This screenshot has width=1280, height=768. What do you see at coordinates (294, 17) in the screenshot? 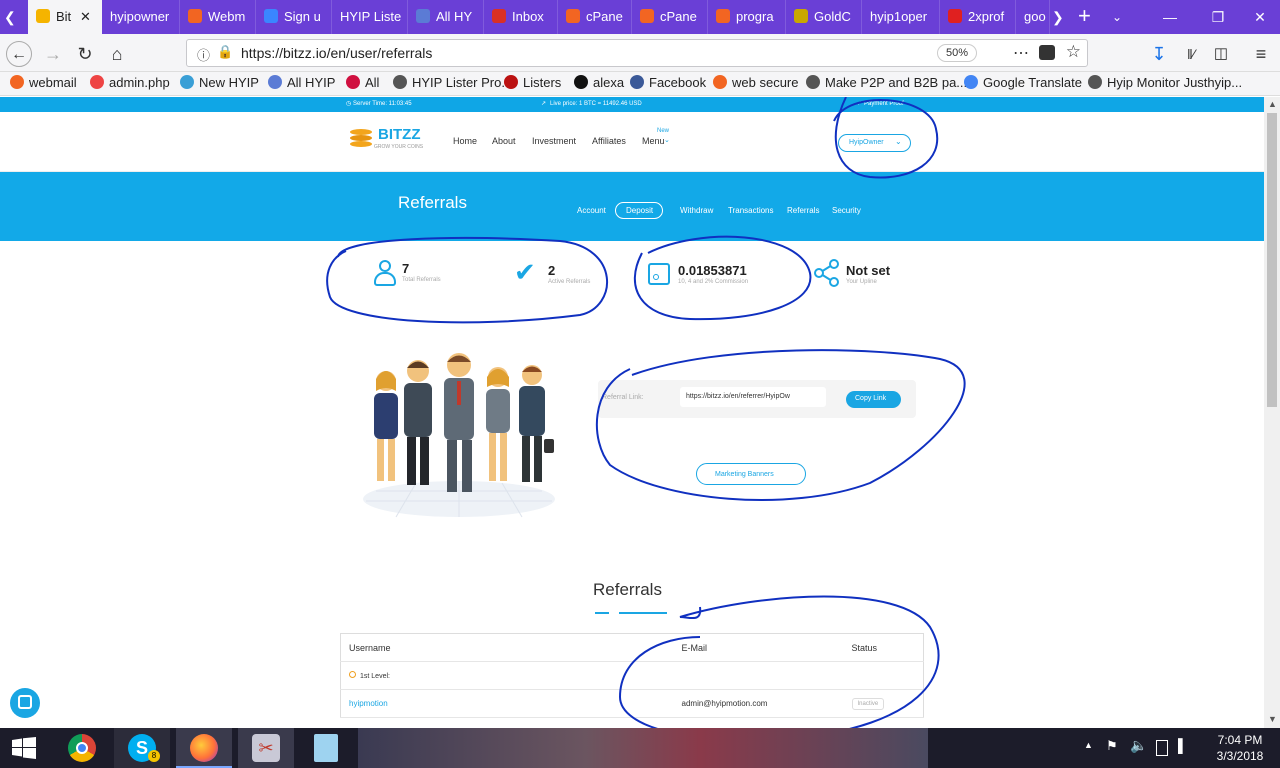
I see `tab-4: Sign u` at bounding box center [294, 17].